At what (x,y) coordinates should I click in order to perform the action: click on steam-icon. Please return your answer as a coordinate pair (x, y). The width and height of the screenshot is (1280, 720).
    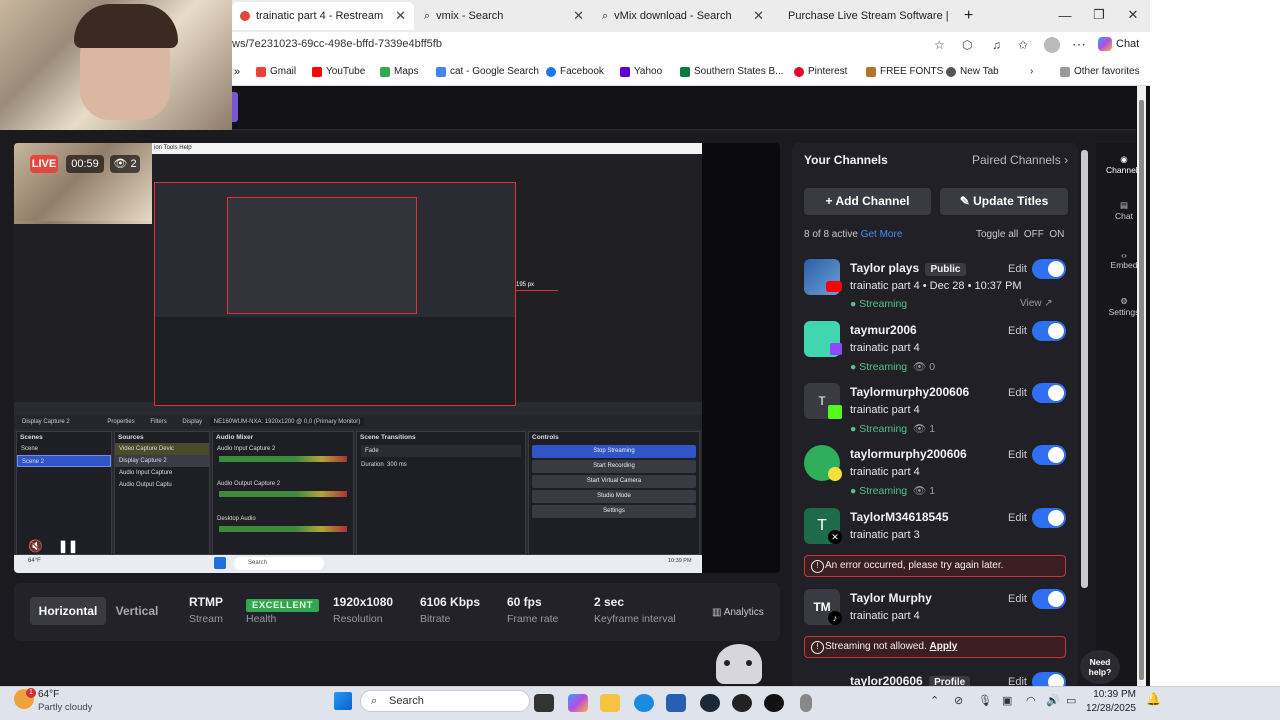
    Looking at the image, I should click on (710, 703).